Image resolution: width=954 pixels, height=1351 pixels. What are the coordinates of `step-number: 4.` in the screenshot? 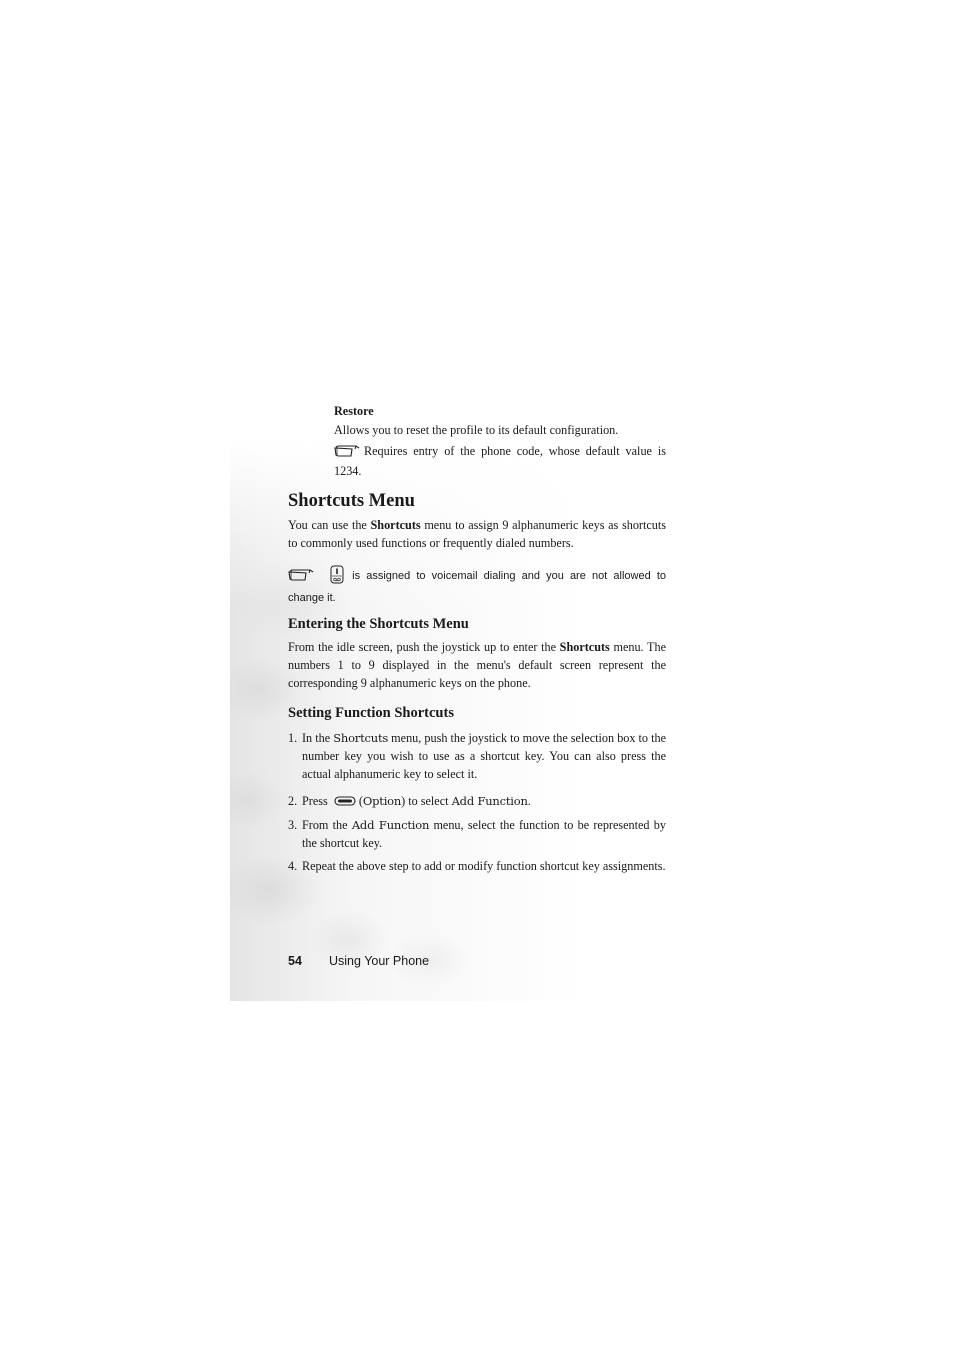 It's located at (293, 866).